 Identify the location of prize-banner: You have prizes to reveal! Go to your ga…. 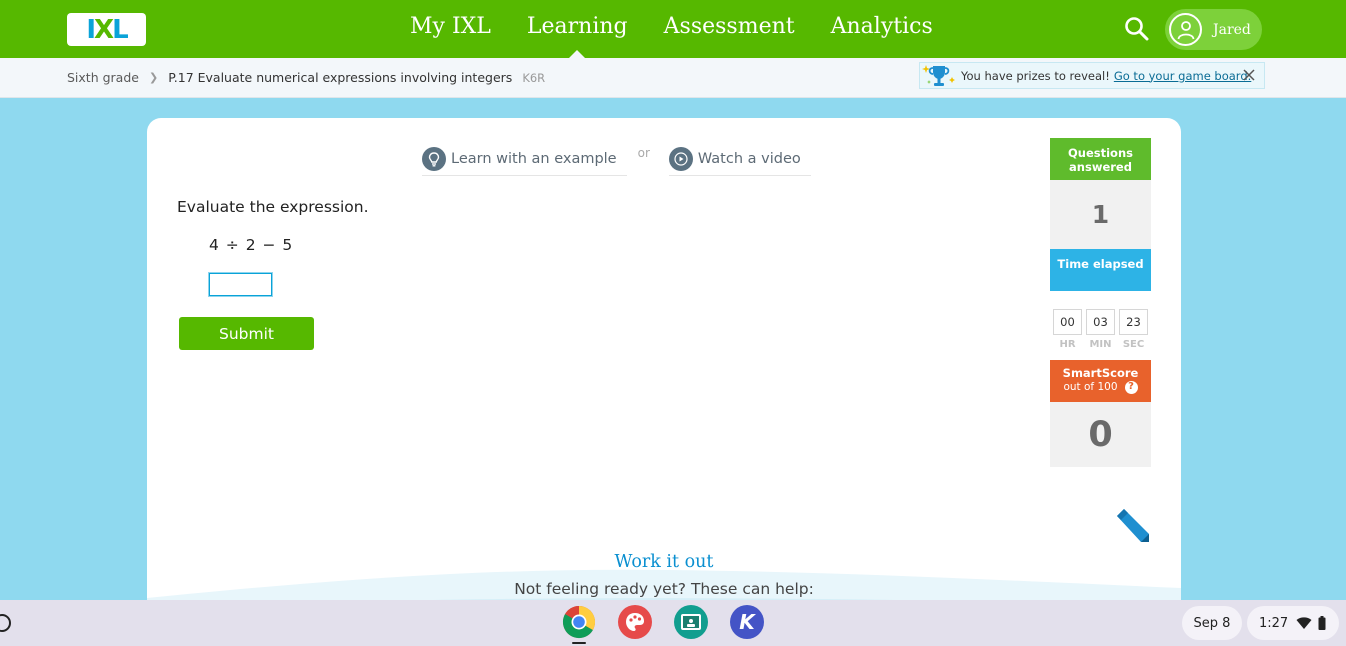
(1092, 75).